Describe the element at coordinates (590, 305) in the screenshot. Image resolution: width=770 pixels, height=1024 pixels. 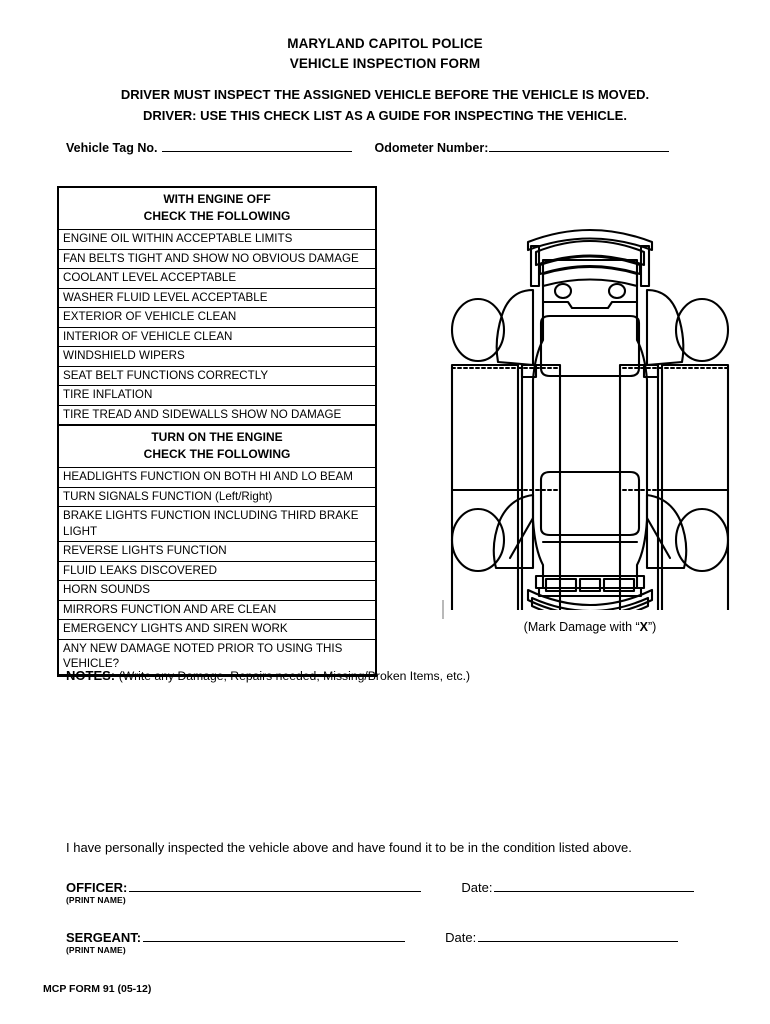
I see `rear-trunk-seam` at that location.